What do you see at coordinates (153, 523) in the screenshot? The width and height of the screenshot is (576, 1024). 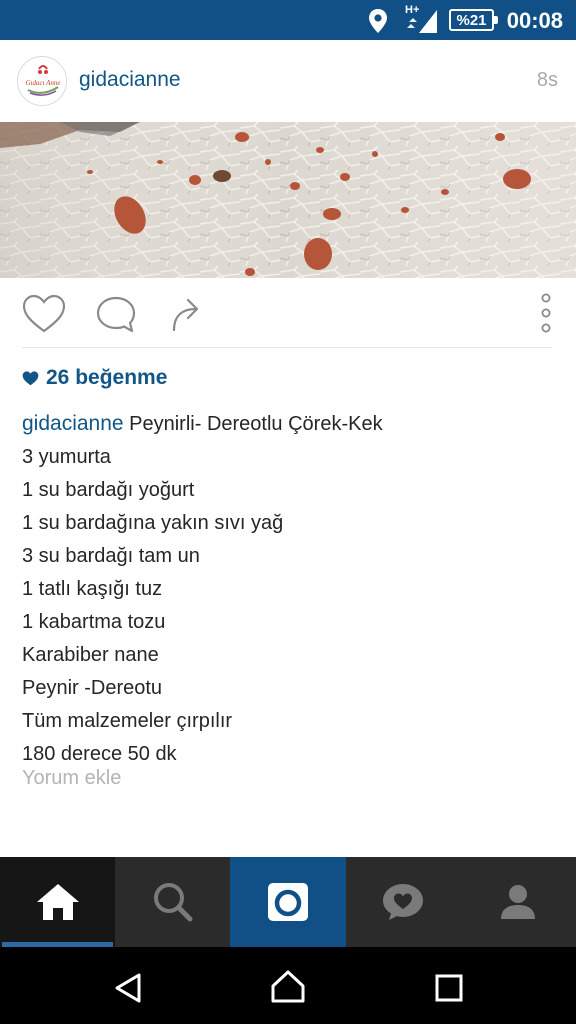 I see `caption-line: 1 su bardağına yakın sıvı yağ` at bounding box center [153, 523].